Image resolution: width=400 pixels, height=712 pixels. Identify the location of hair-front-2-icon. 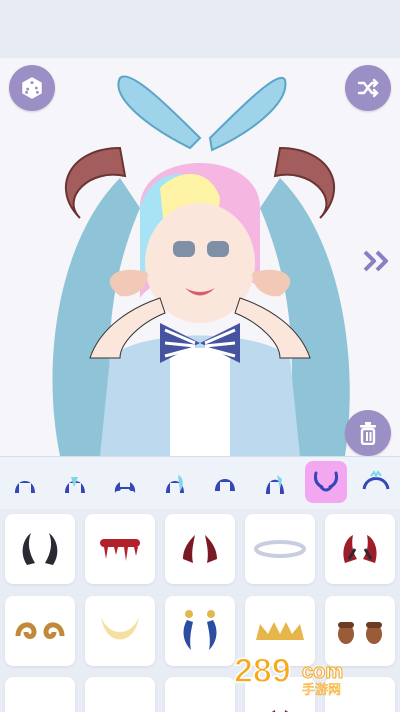
(75, 485).